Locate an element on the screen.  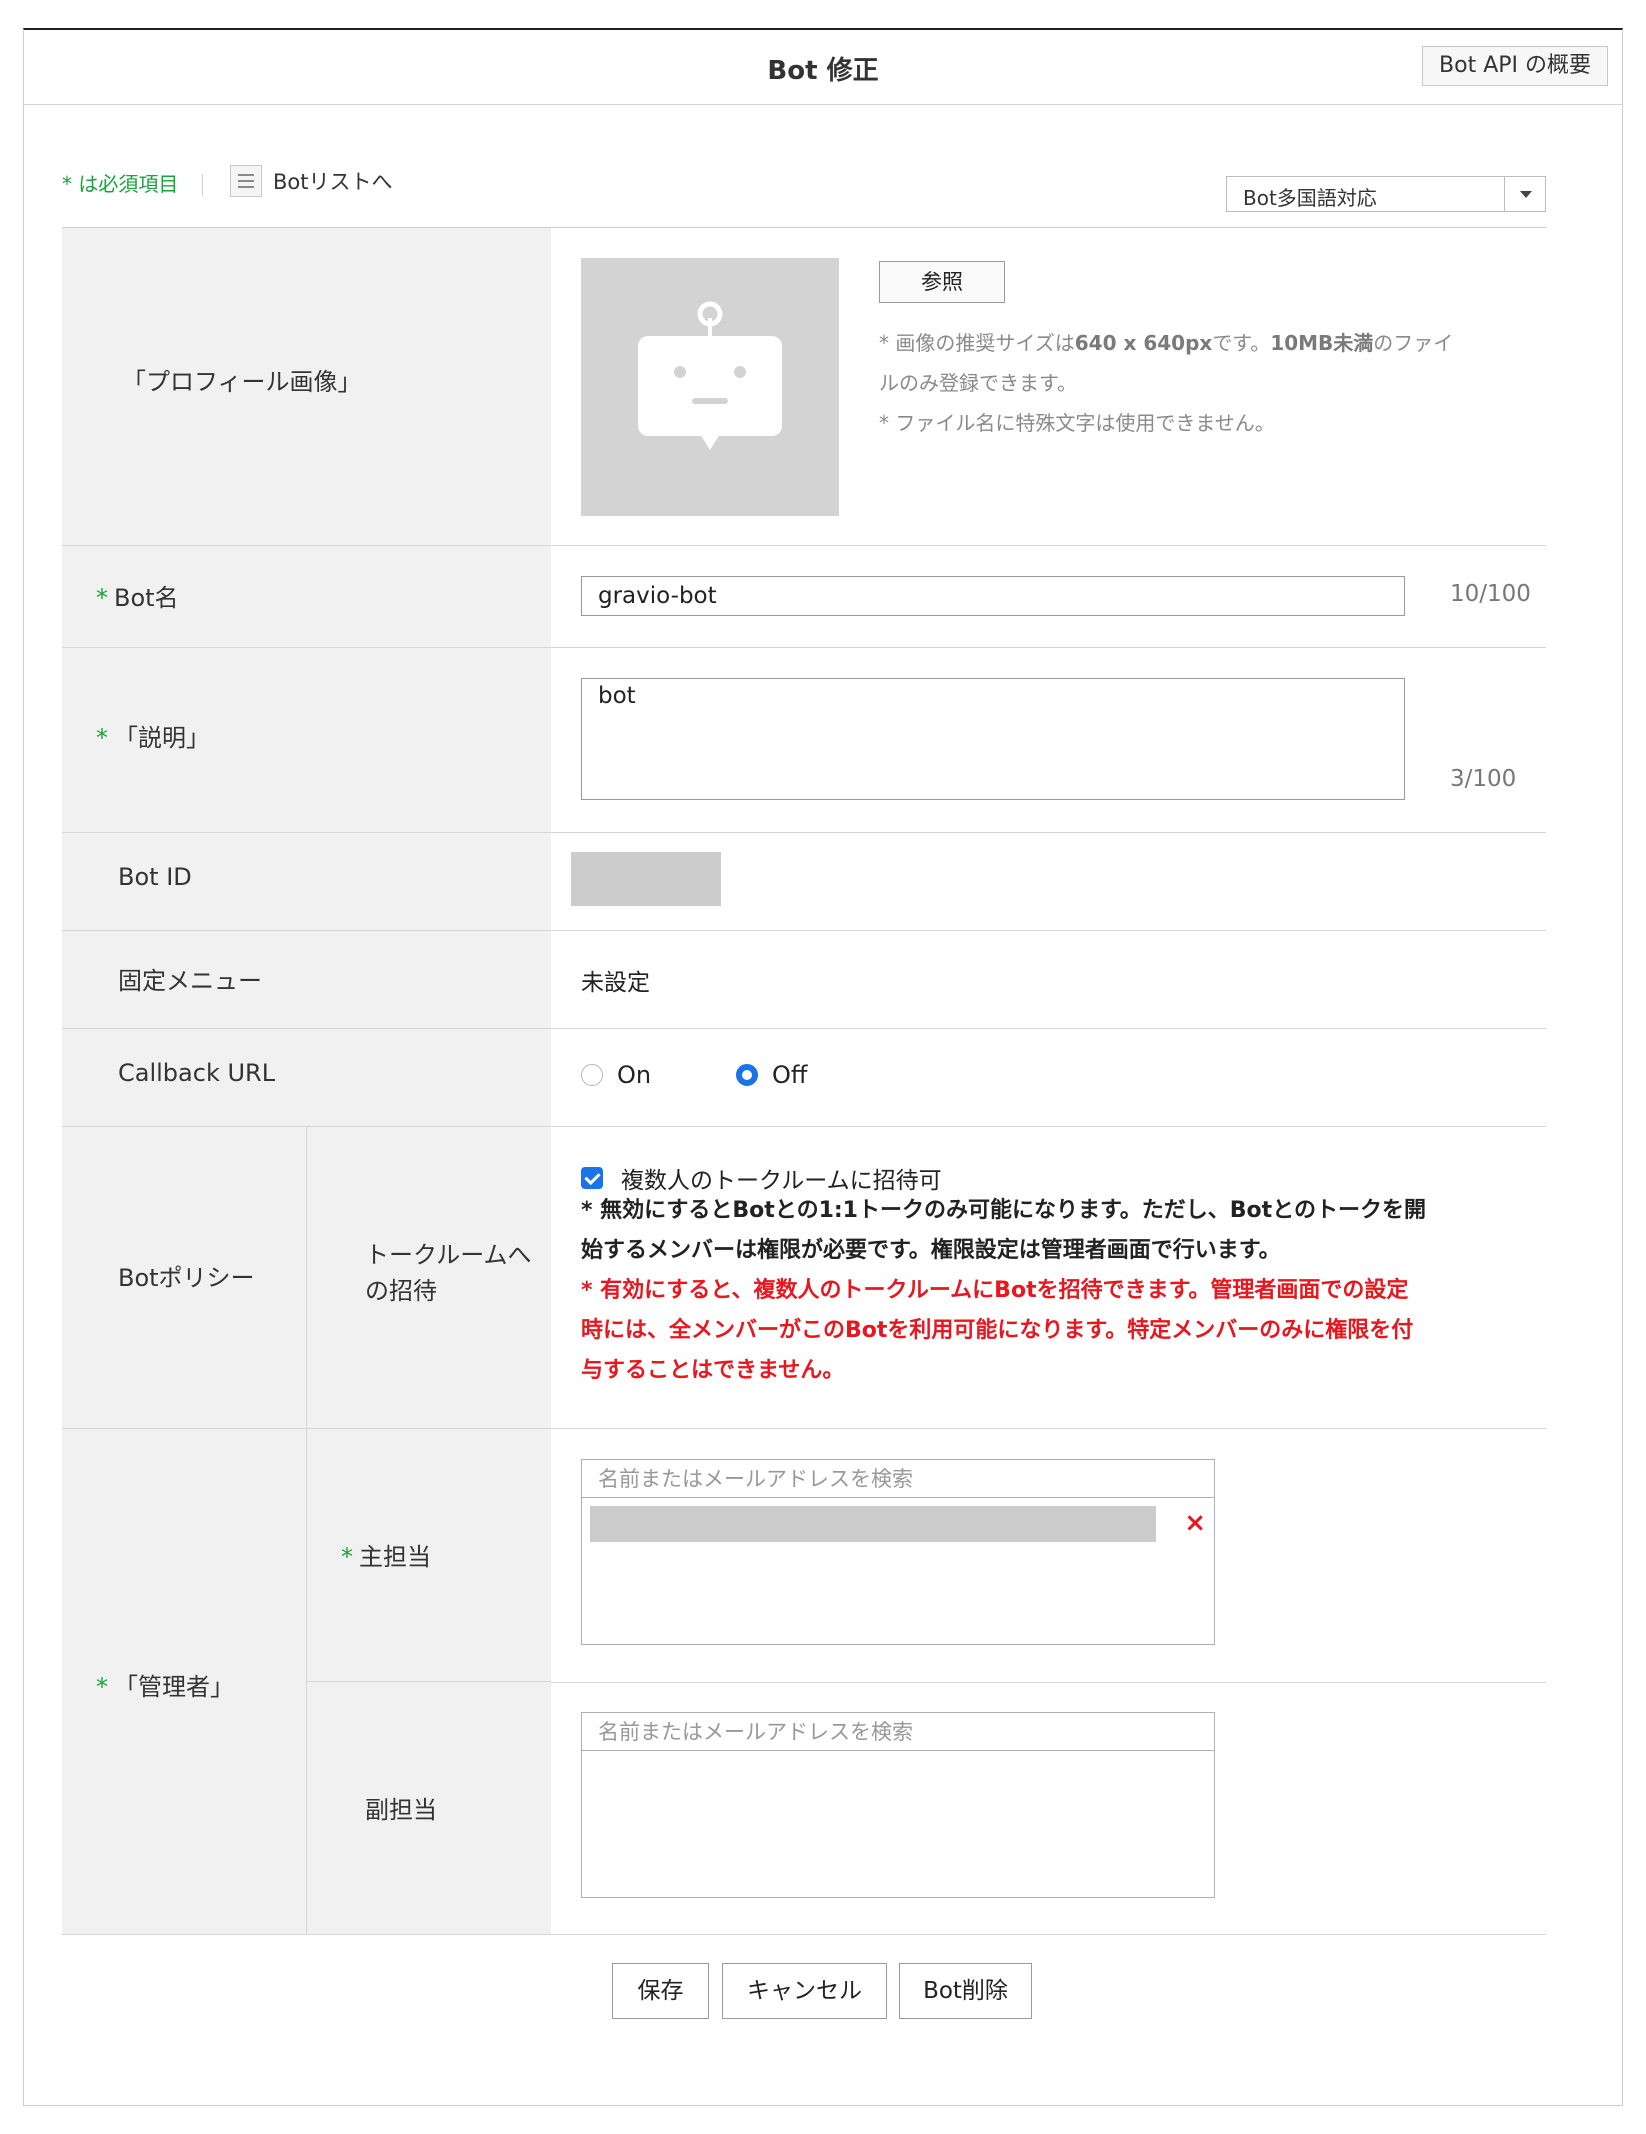
primary-admin-member-redacted is located at coordinates (873, 1524).